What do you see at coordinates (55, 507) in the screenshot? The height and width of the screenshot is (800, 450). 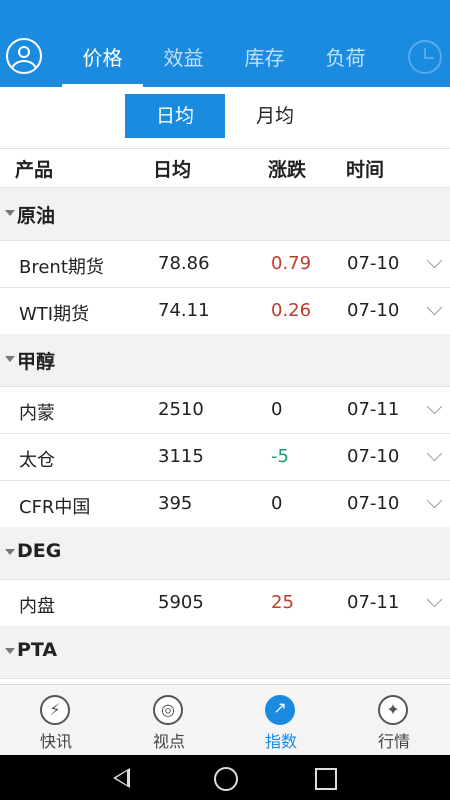 I see `row-product: CFR中国` at bounding box center [55, 507].